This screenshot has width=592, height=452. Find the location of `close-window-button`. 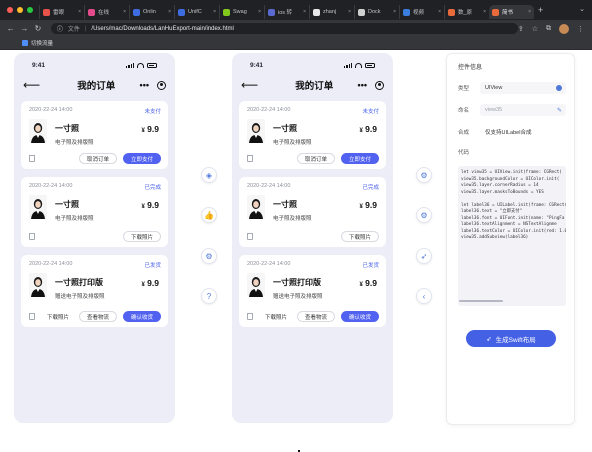

close-window-button is located at coordinates (10, 10).